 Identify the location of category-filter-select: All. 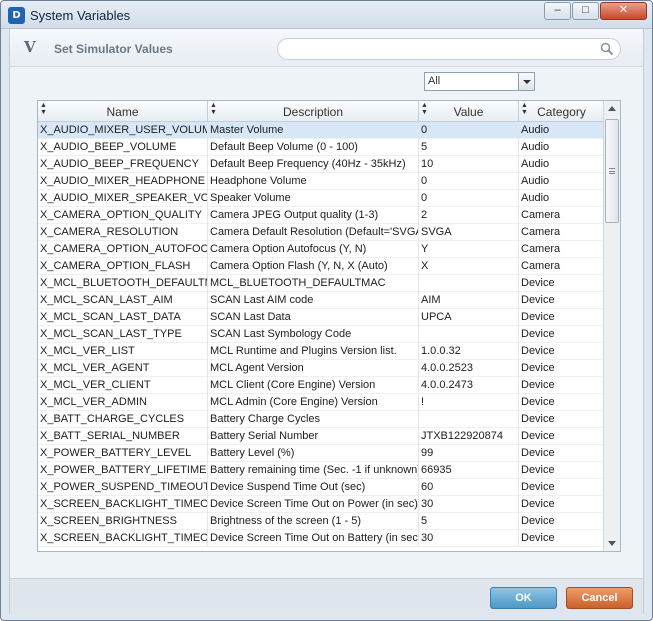
(479, 81).